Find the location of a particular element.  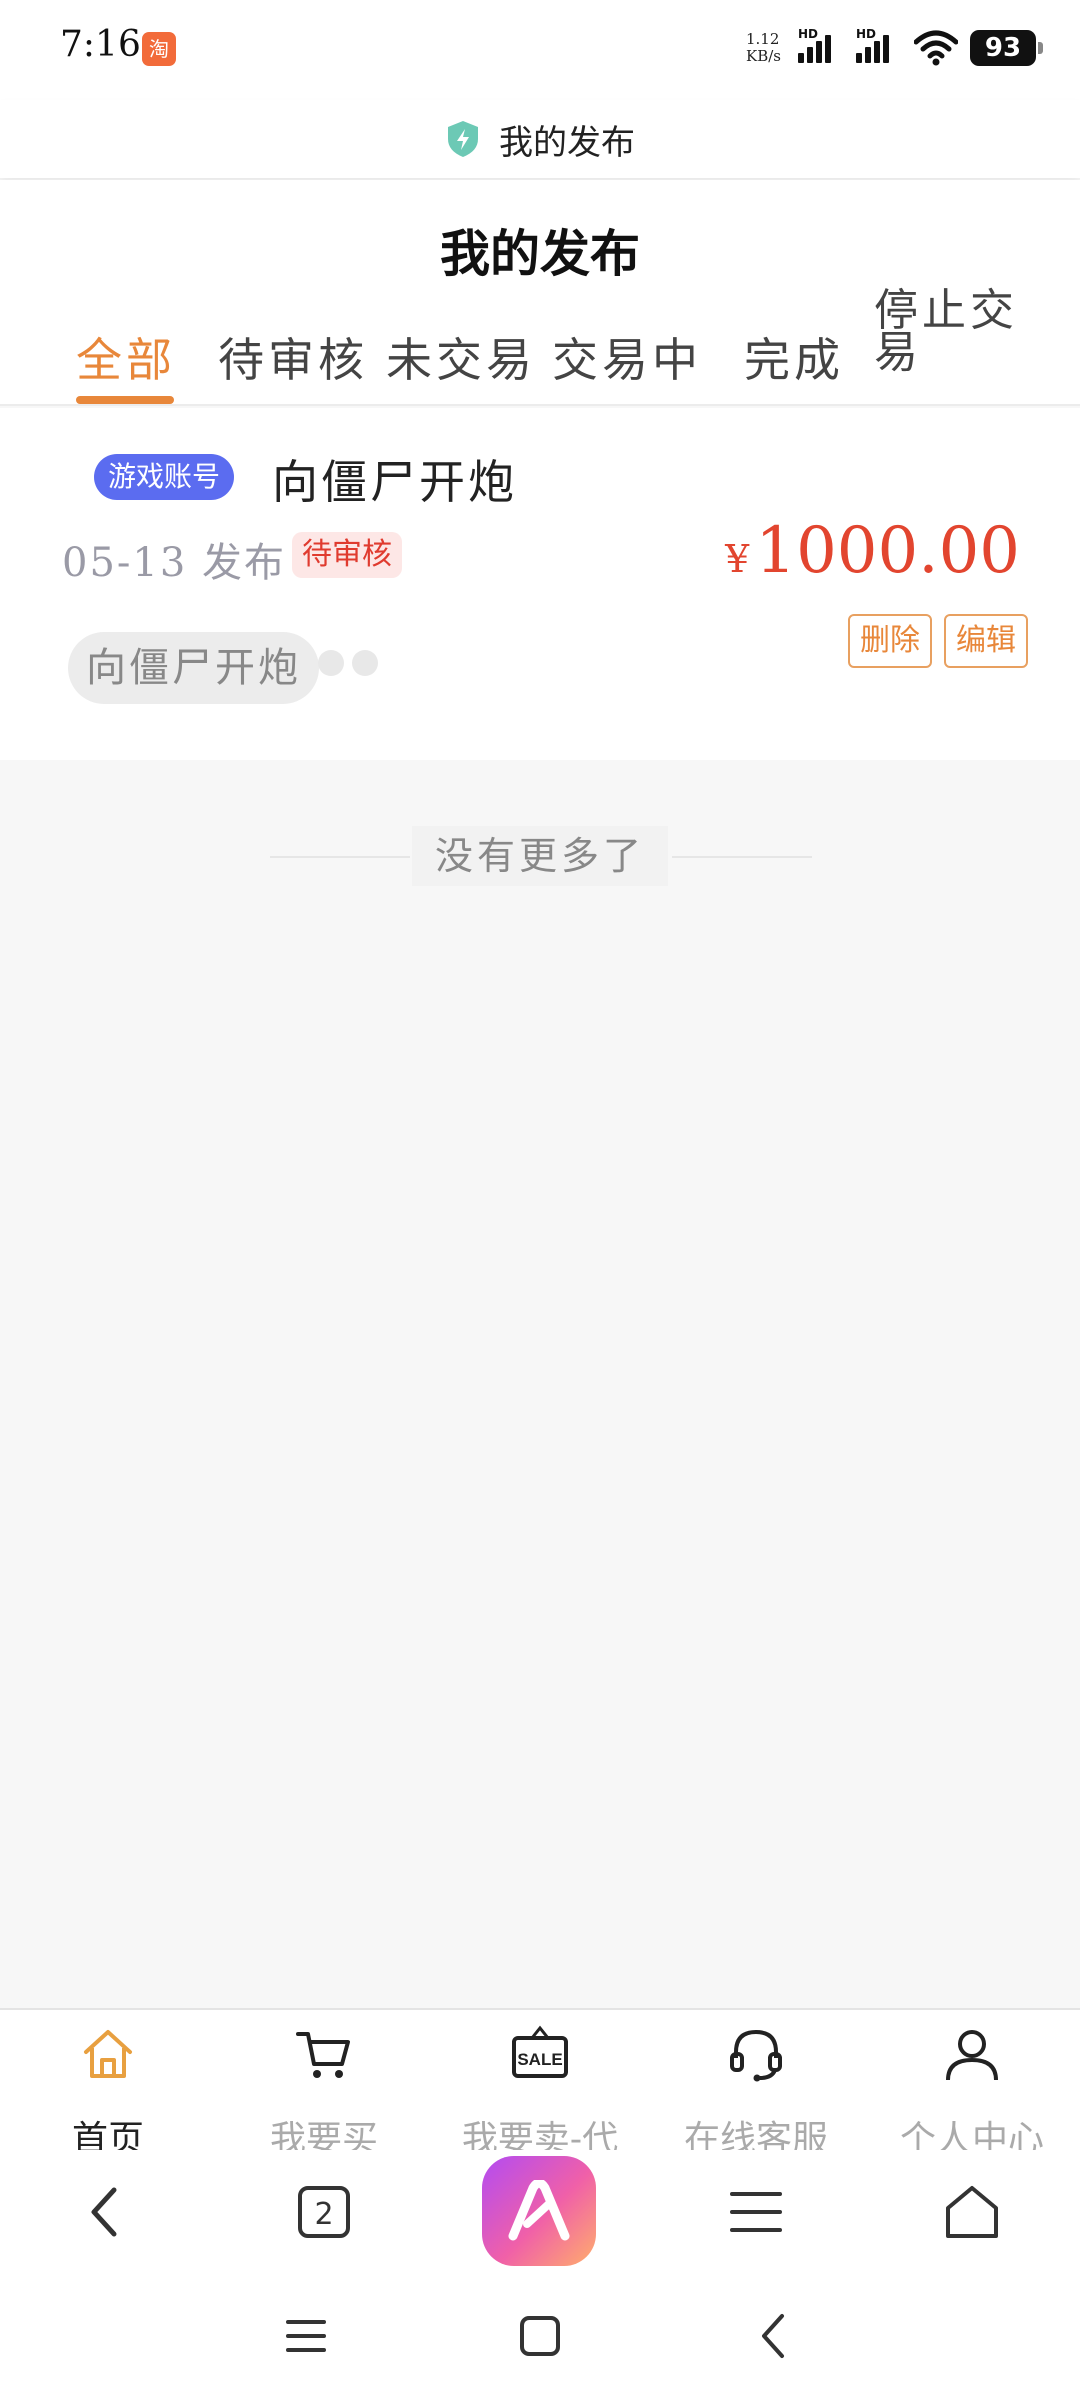

hamburger-icon is located at coordinates (756, 2212).